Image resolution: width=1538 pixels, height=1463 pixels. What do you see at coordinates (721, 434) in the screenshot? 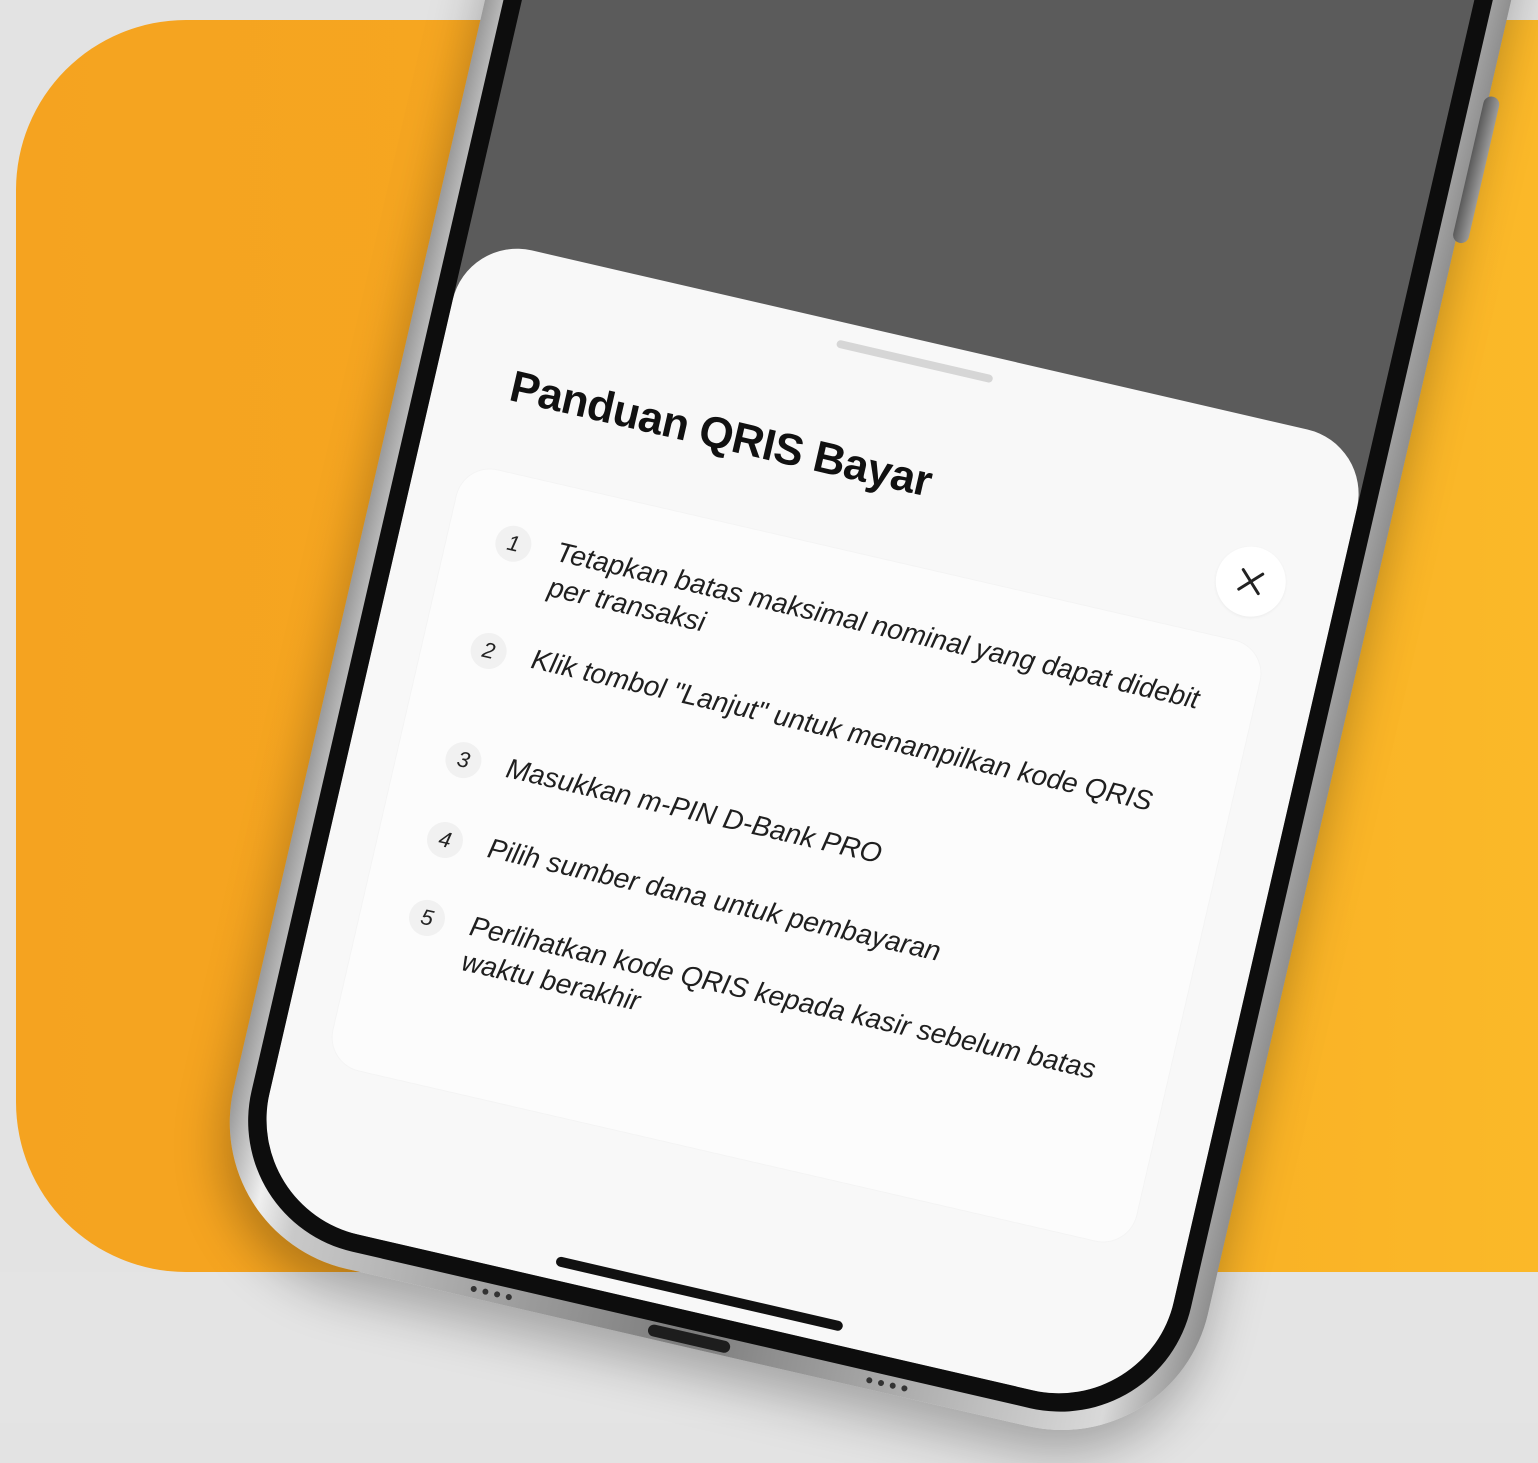
I see `sheet-title: Panduan QRIS Bayar` at bounding box center [721, 434].